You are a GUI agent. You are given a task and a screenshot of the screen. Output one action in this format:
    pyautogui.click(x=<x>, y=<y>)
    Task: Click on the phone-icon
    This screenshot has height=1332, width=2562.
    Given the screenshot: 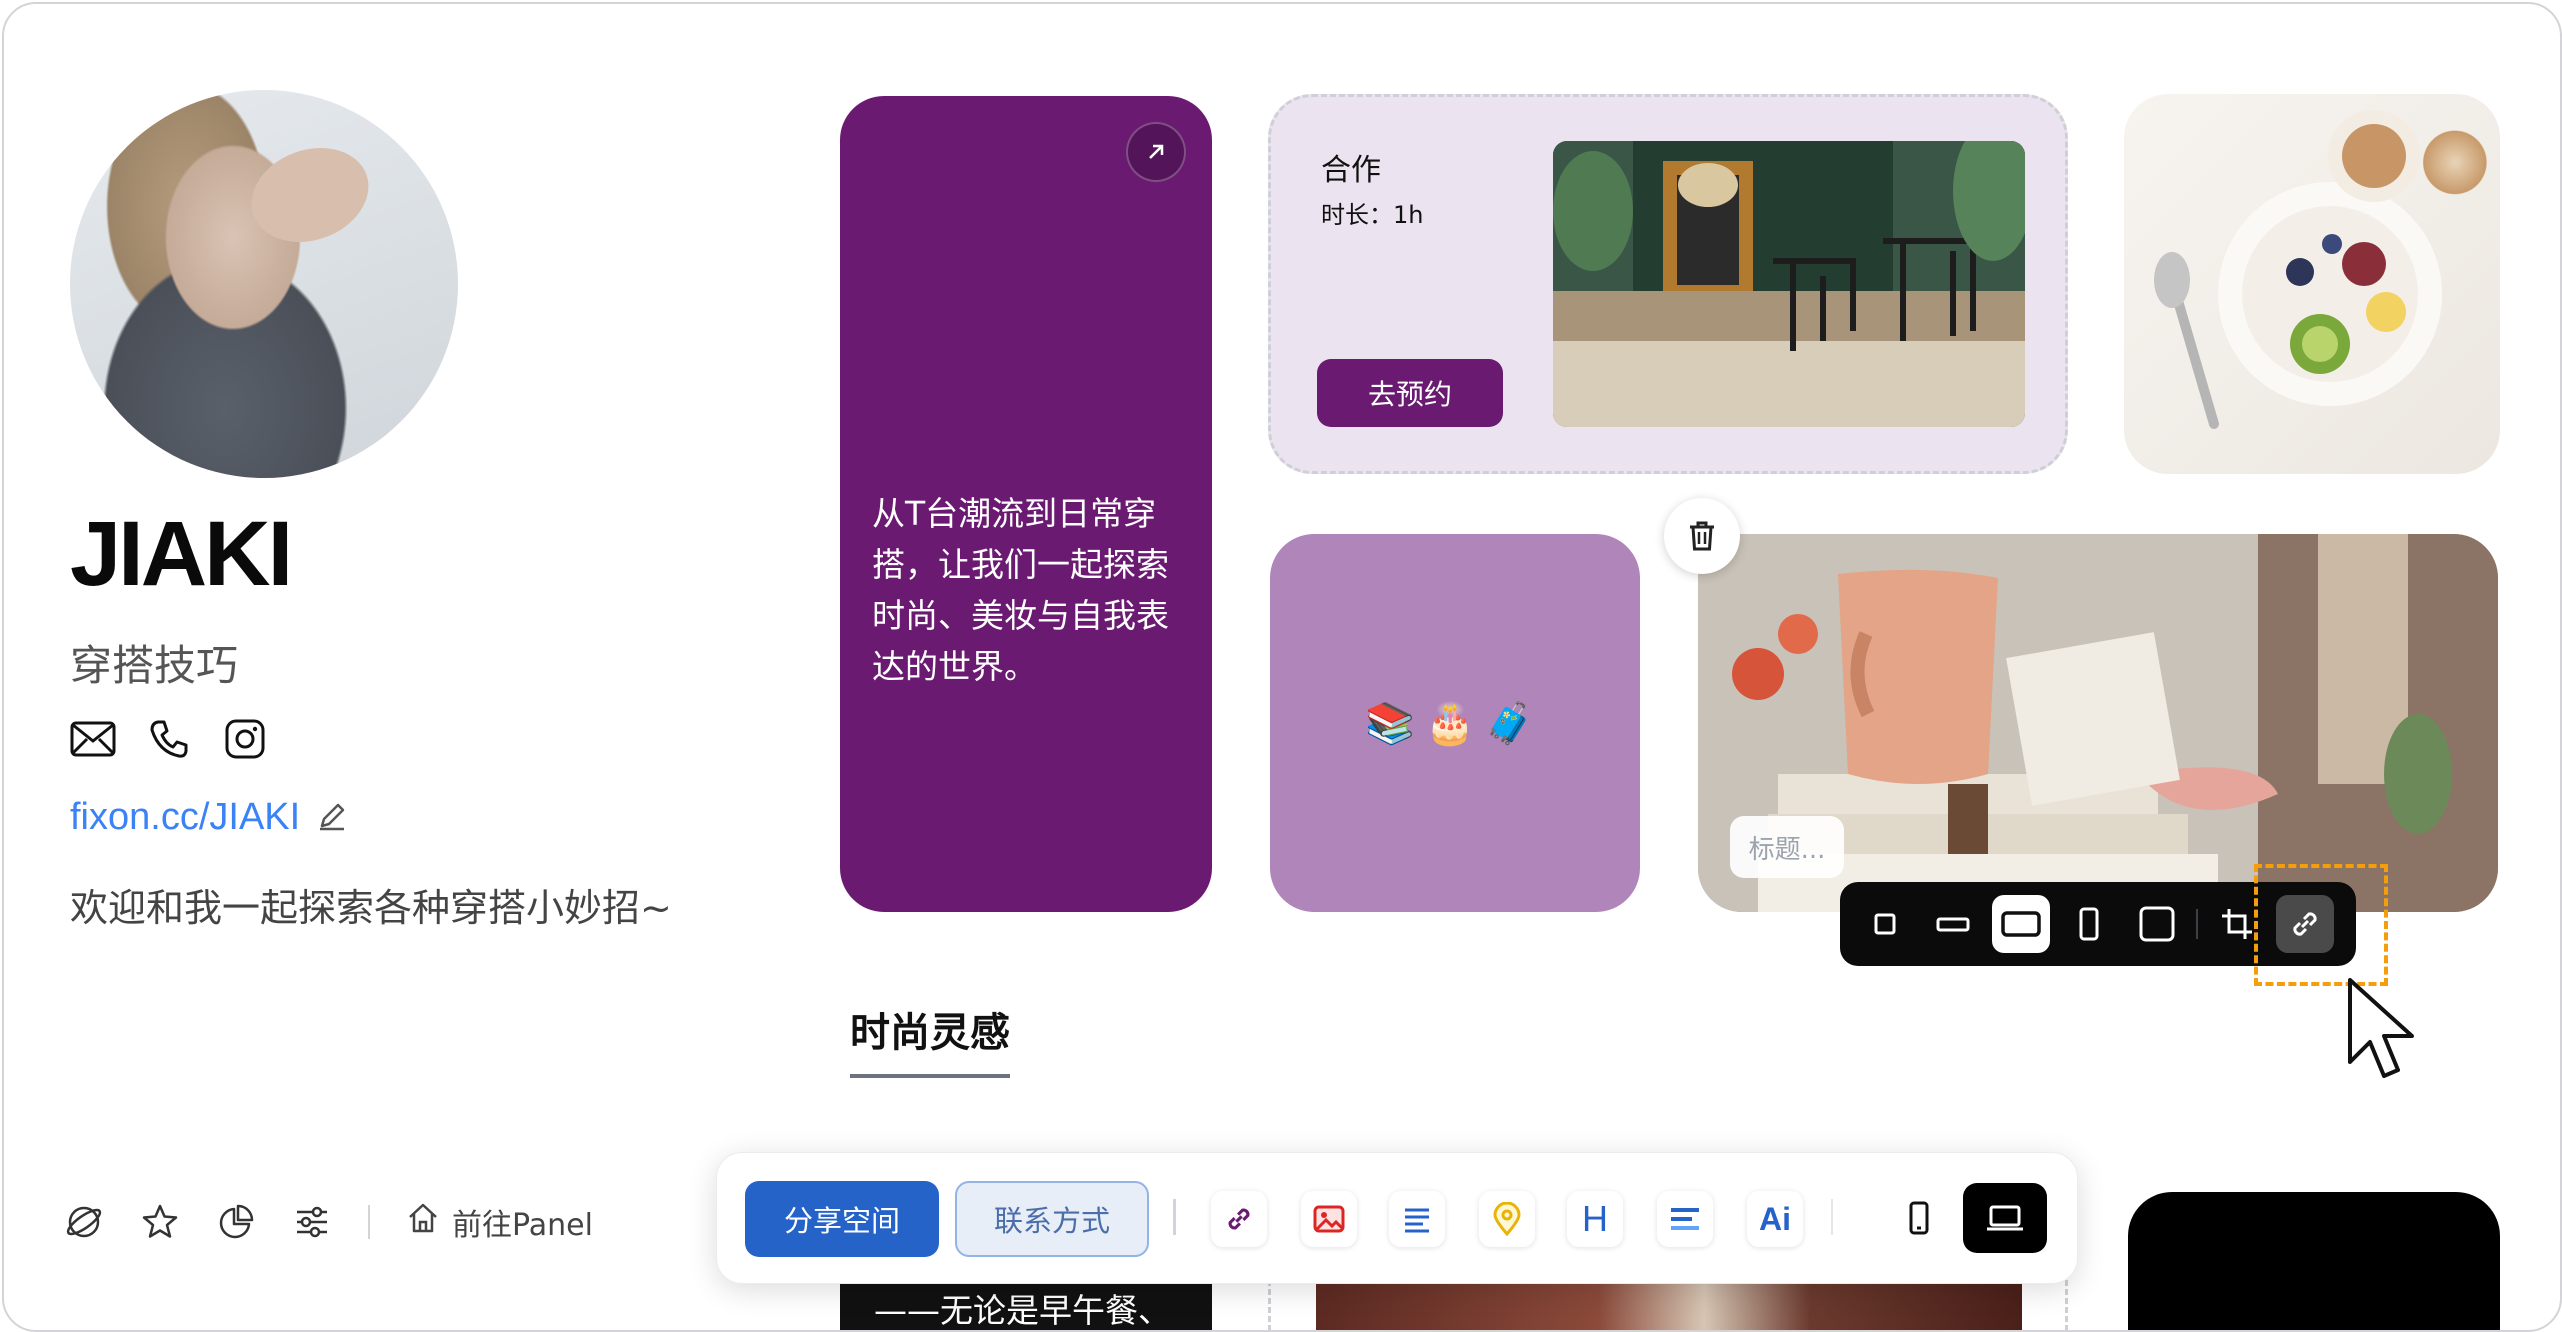 What is the action you would take?
    pyautogui.click(x=169, y=739)
    